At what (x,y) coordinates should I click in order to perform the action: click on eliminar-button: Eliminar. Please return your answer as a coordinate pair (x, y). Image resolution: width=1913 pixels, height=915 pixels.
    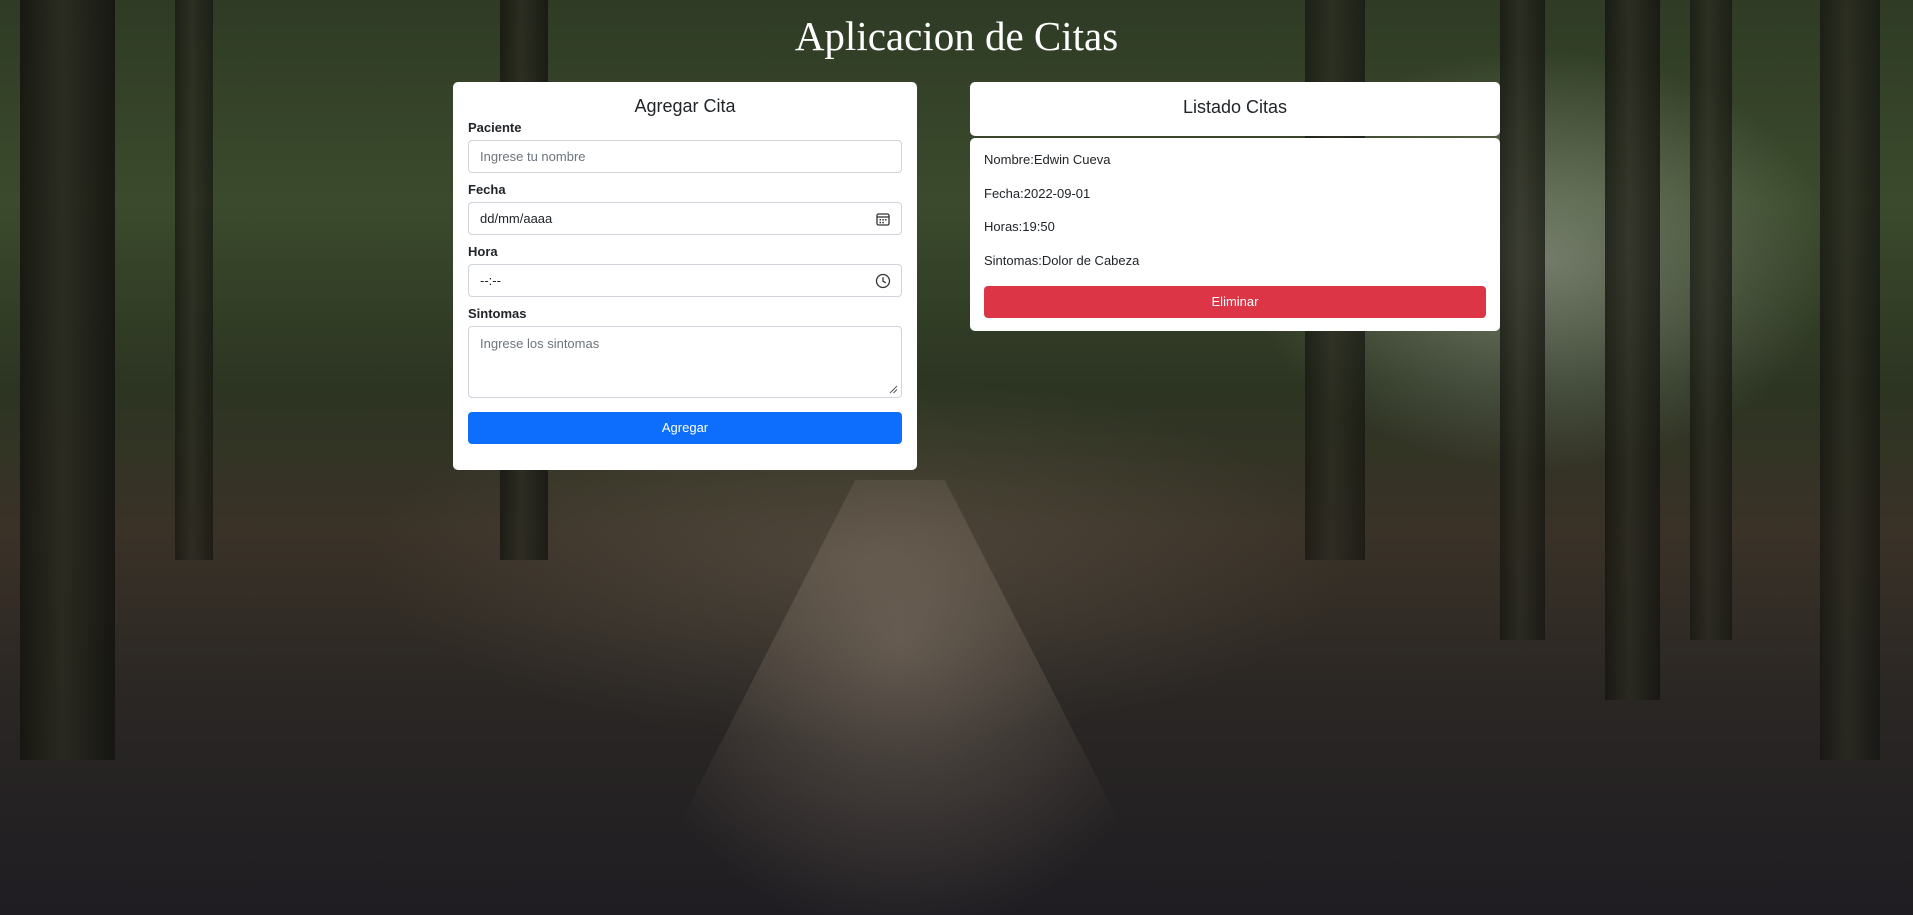
    Looking at the image, I should click on (1235, 302).